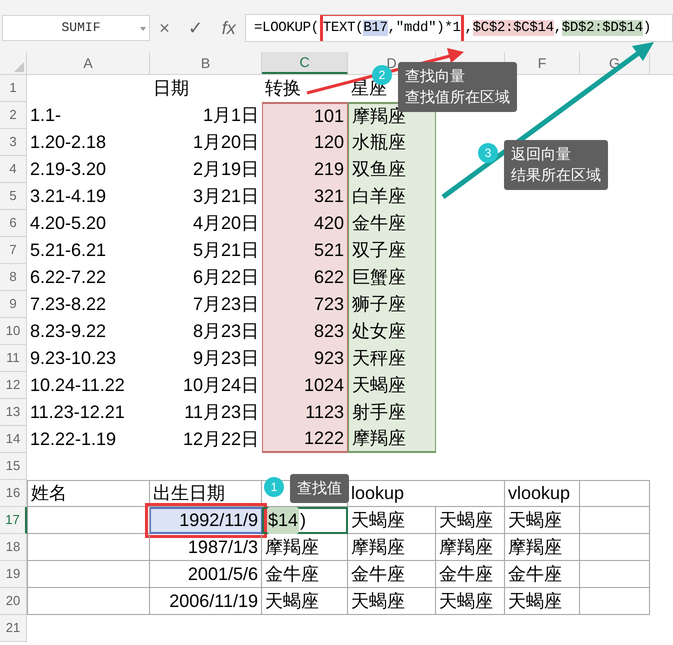 The width and height of the screenshot is (673, 645). Describe the element at coordinates (392, 169) in the screenshot. I see `table-cell: 双鱼座` at that location.